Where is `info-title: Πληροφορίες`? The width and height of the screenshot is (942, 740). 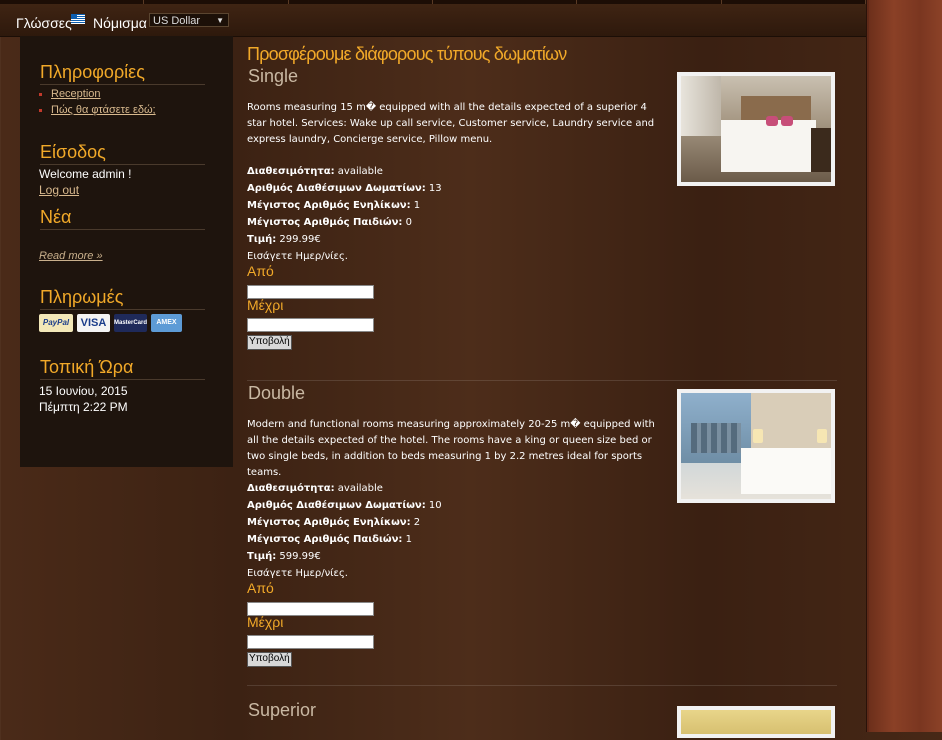
info-title: Πληροφορίες is located at coordinates (122, 73).